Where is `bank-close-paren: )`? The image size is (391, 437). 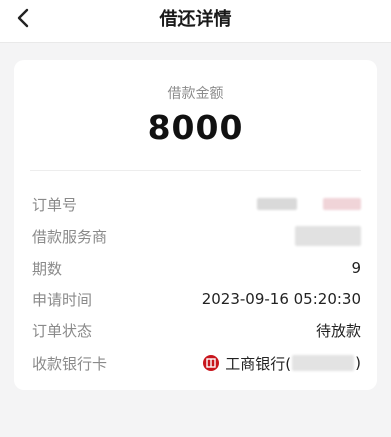
bank-close-paren: ) is located at coordinates (358, 363).